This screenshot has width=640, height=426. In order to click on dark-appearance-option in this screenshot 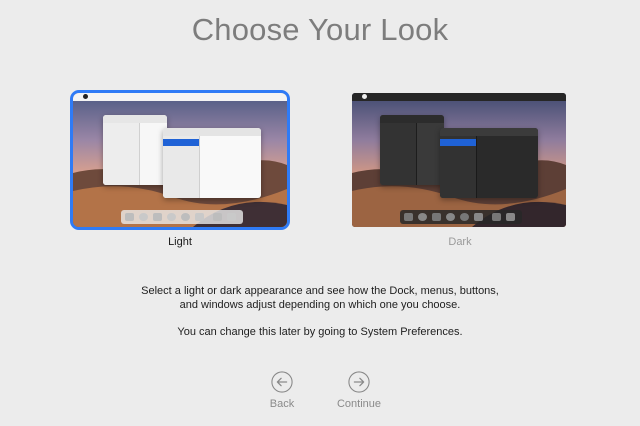, I will do `click(460, 160)`.